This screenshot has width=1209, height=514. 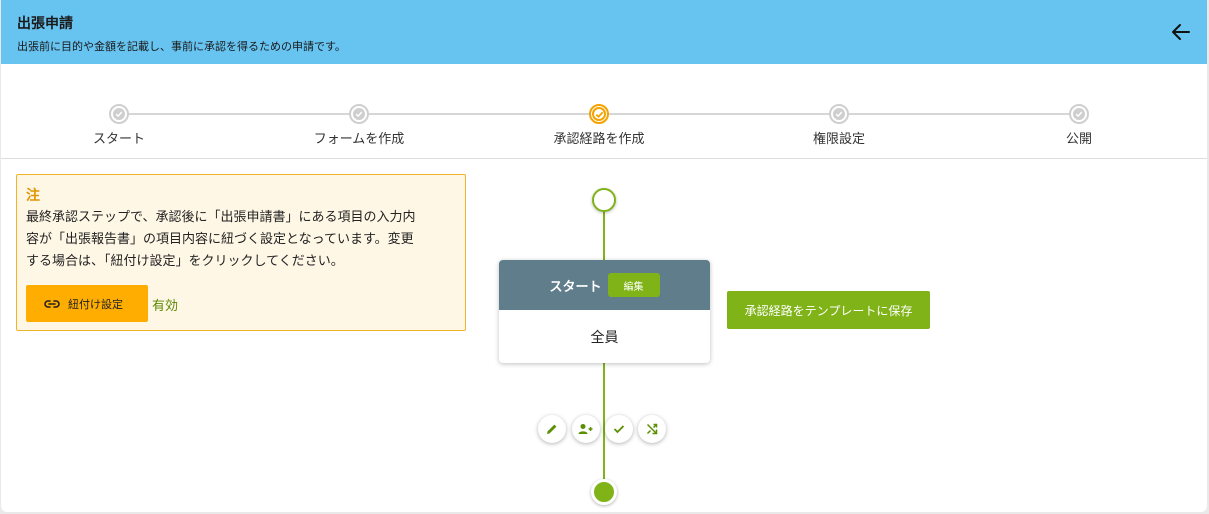 I want to click on link-settings-button: 紐付け設定, so click(x=87, y=303).